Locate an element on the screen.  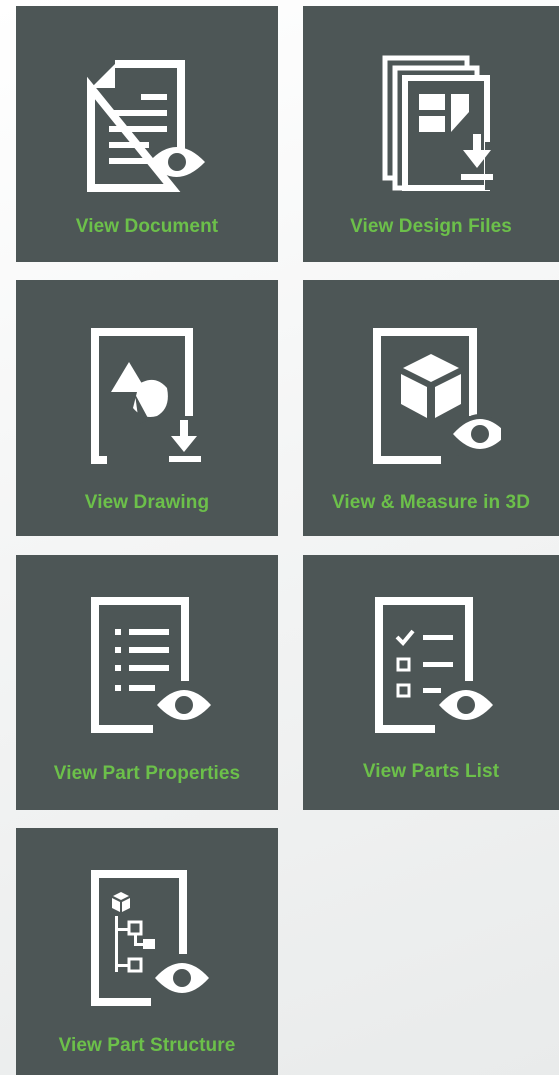
view-parts-list-label: View Parts List is located at coordinates (431, 771).